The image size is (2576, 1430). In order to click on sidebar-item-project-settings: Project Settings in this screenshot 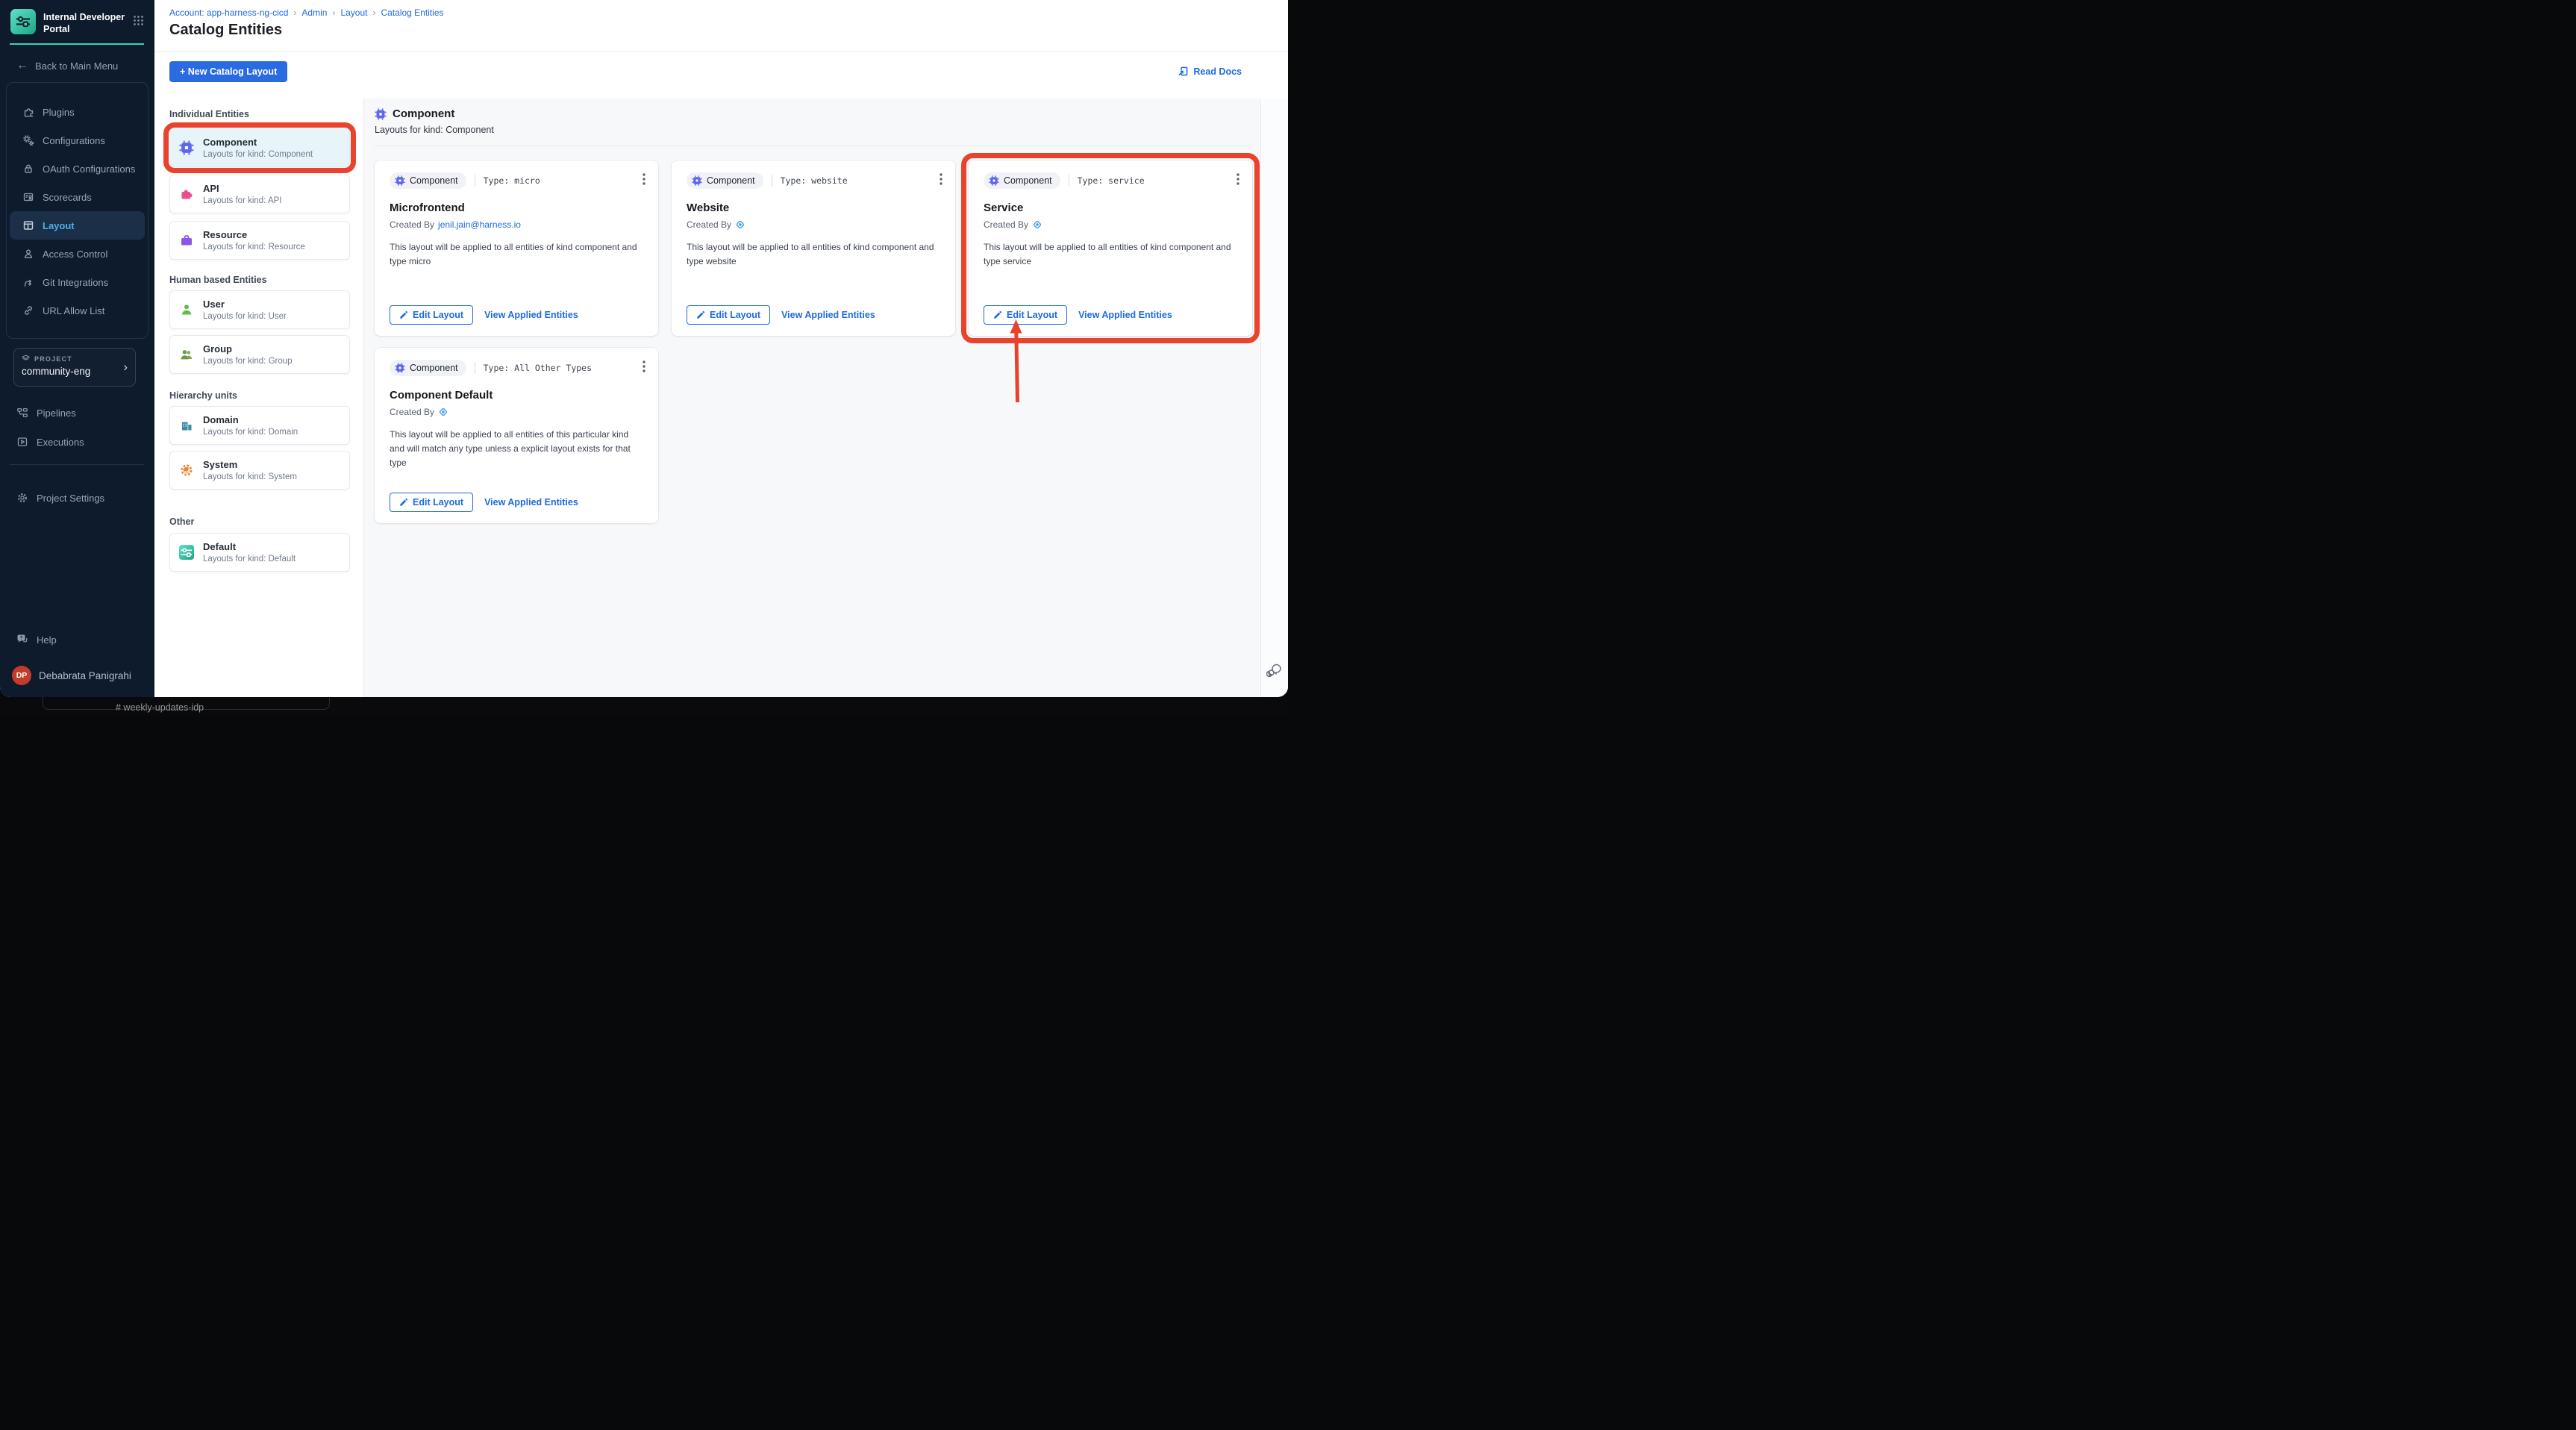, I will do `click(77, 498)`.